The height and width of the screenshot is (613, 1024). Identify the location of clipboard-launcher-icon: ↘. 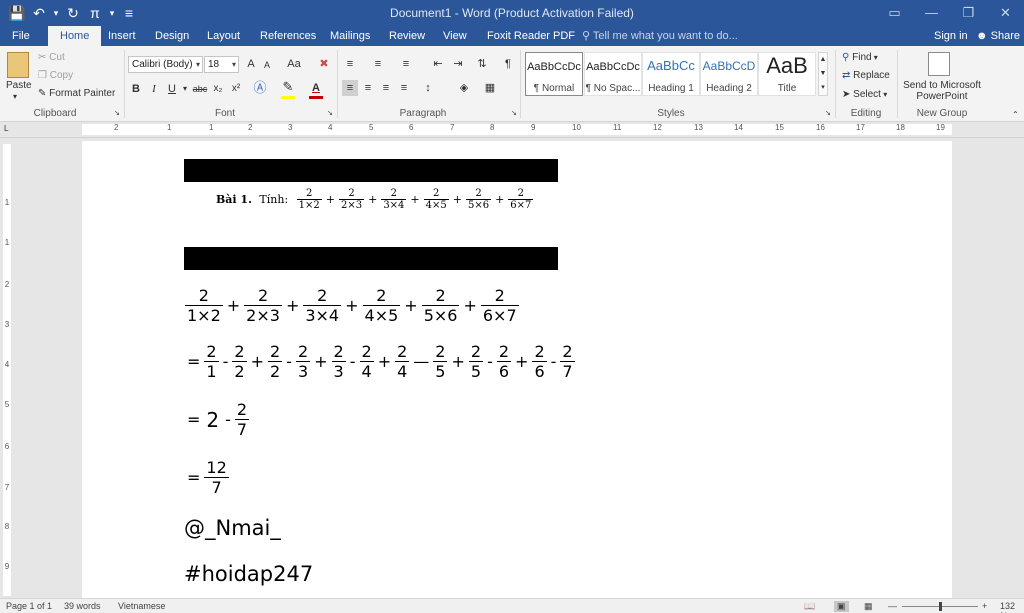
(117, 113).